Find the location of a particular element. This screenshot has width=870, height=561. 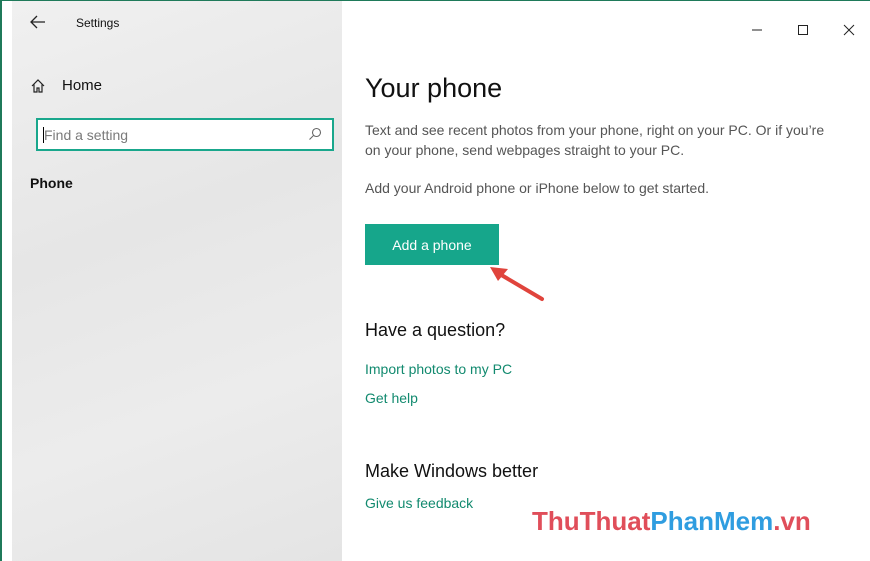

maximize-button is located at coordinates (803, 30).